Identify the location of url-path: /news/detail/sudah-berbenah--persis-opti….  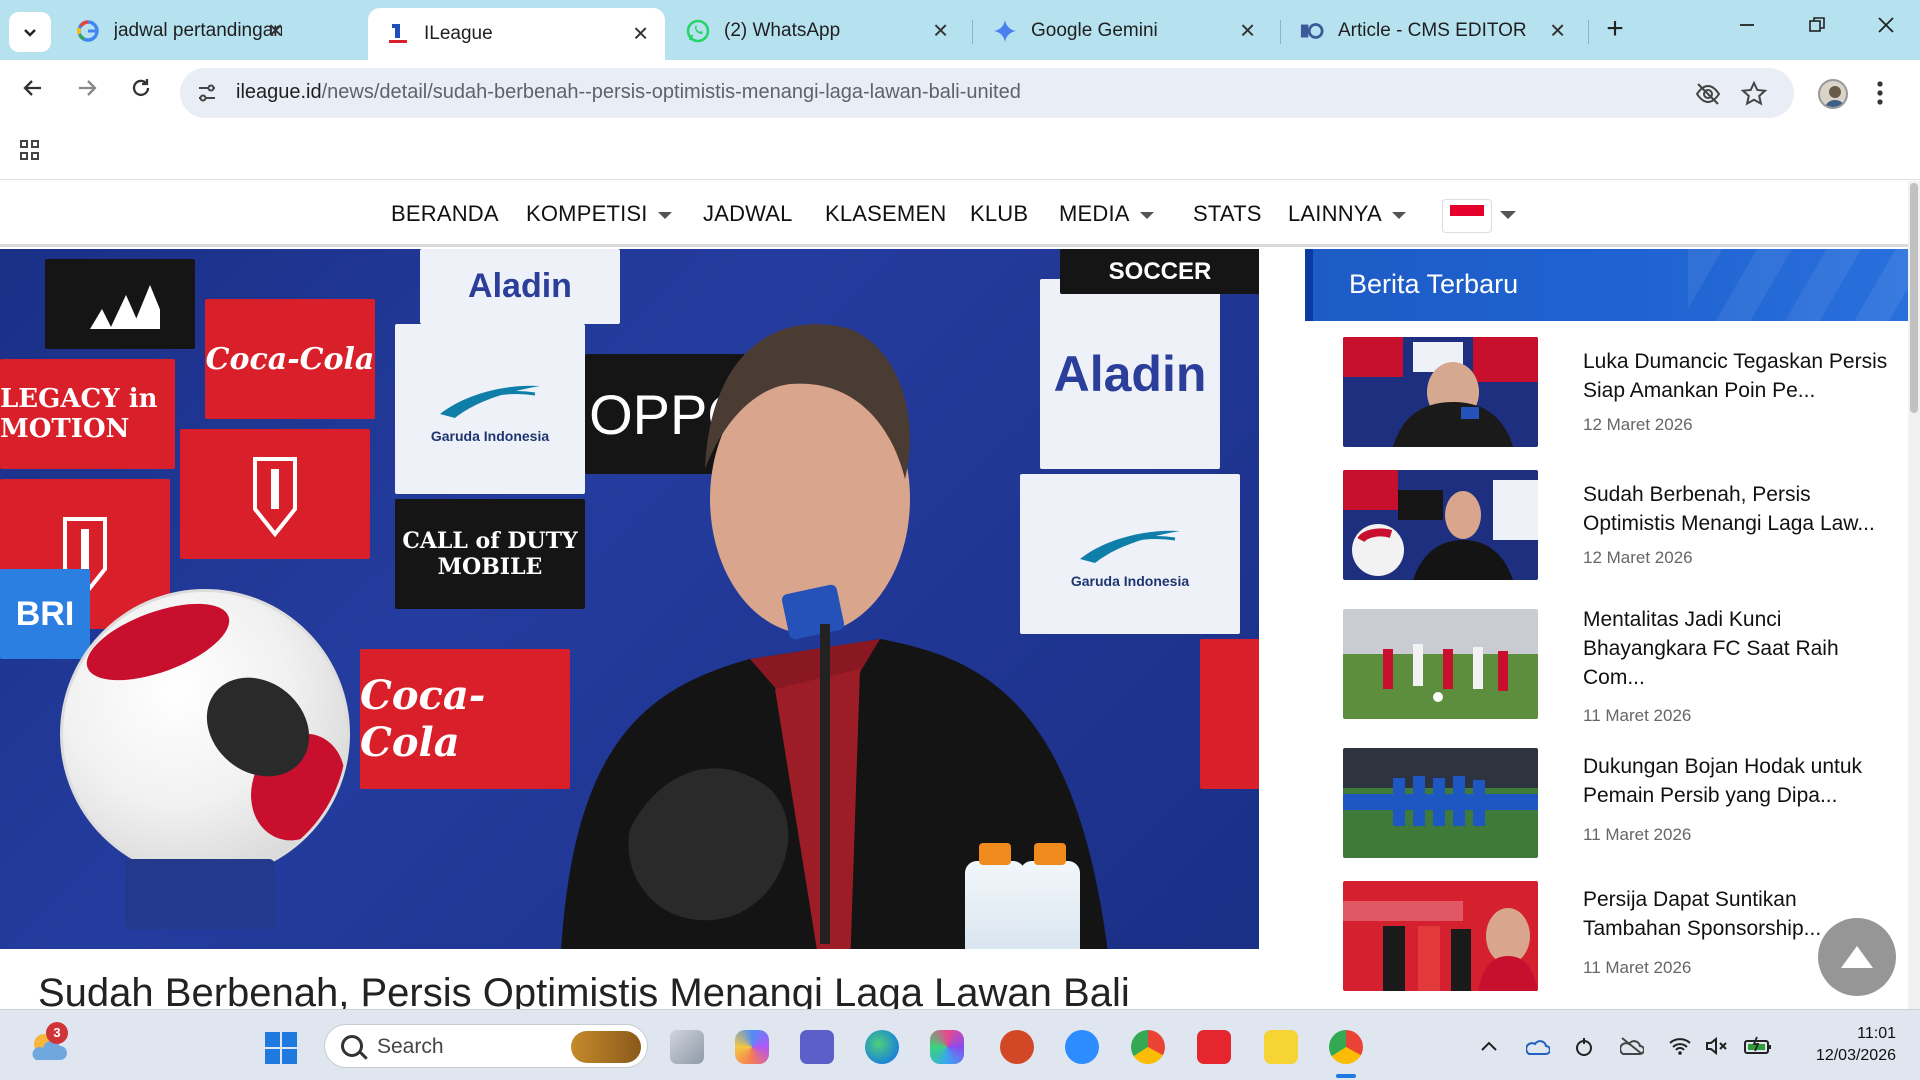
(671, 92).